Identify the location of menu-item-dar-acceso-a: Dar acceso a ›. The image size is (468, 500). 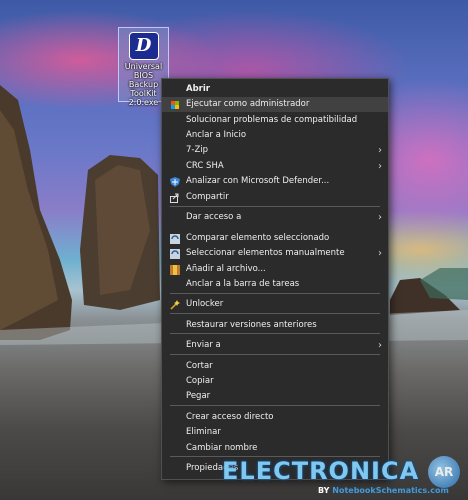
(275, 217).